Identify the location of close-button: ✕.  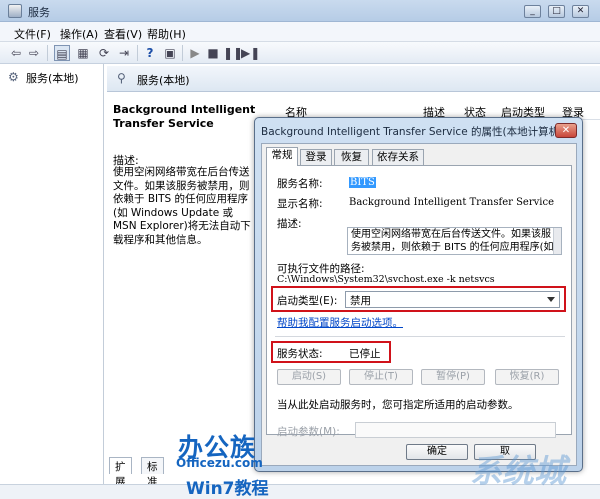
(580, 11).